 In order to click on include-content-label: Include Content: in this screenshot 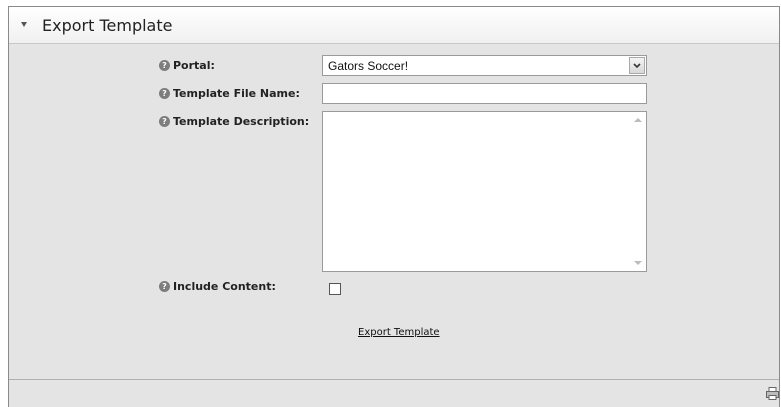, I will do `click(224, 286)`.